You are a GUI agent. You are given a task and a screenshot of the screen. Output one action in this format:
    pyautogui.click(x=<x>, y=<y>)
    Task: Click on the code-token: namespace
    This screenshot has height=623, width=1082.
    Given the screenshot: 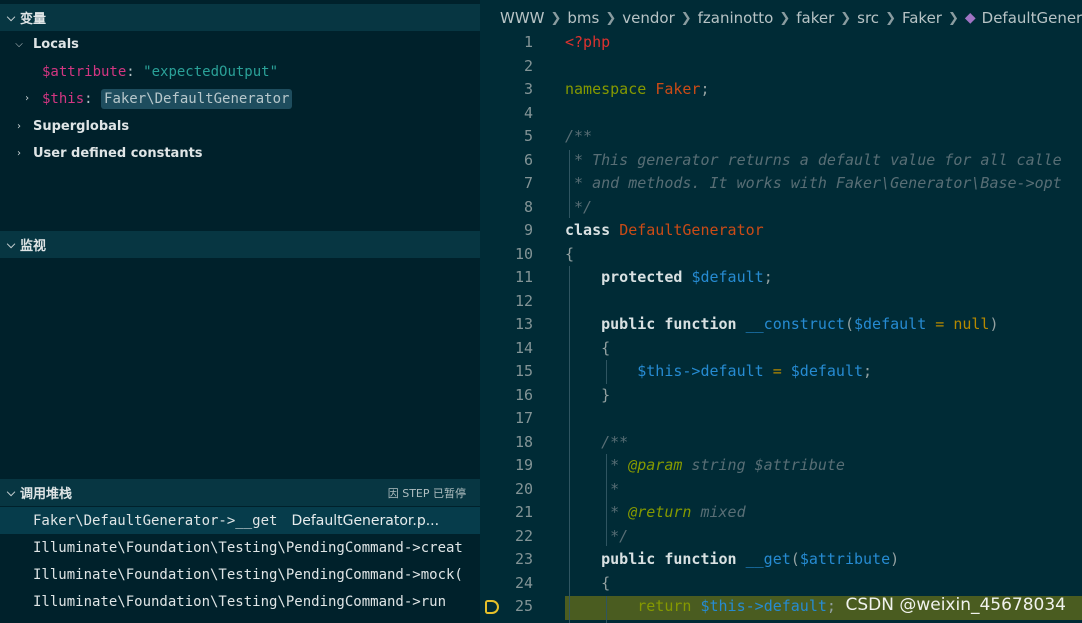 What is the action you would take?
    pyautogui.click(x=606, y=89)
    